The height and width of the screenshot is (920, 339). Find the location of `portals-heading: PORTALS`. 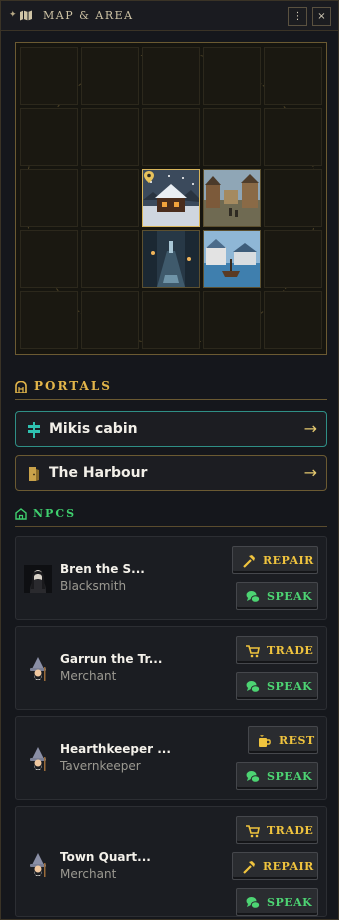

portals-heading: PORTALS is located at coordinates (73, 386).